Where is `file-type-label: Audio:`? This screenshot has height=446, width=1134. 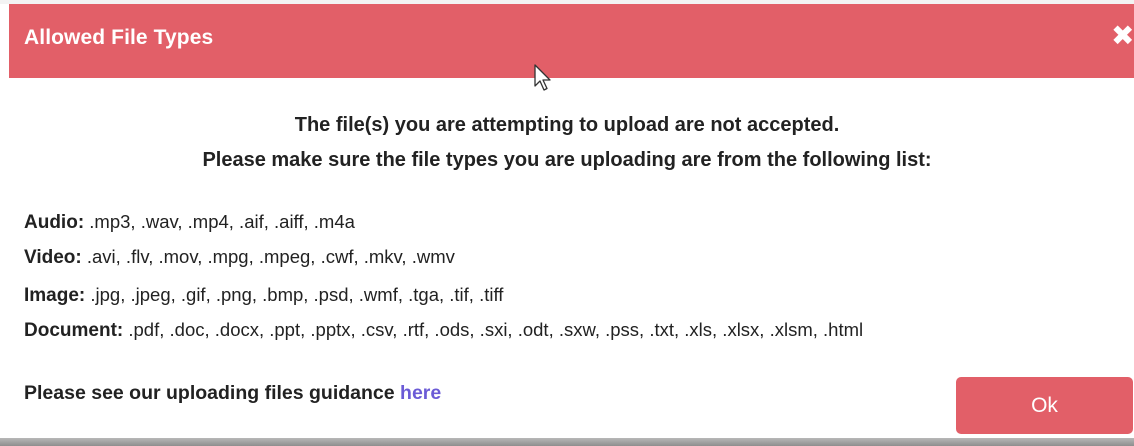 file-type-label: Audio: is located at coordinates (54, 222).